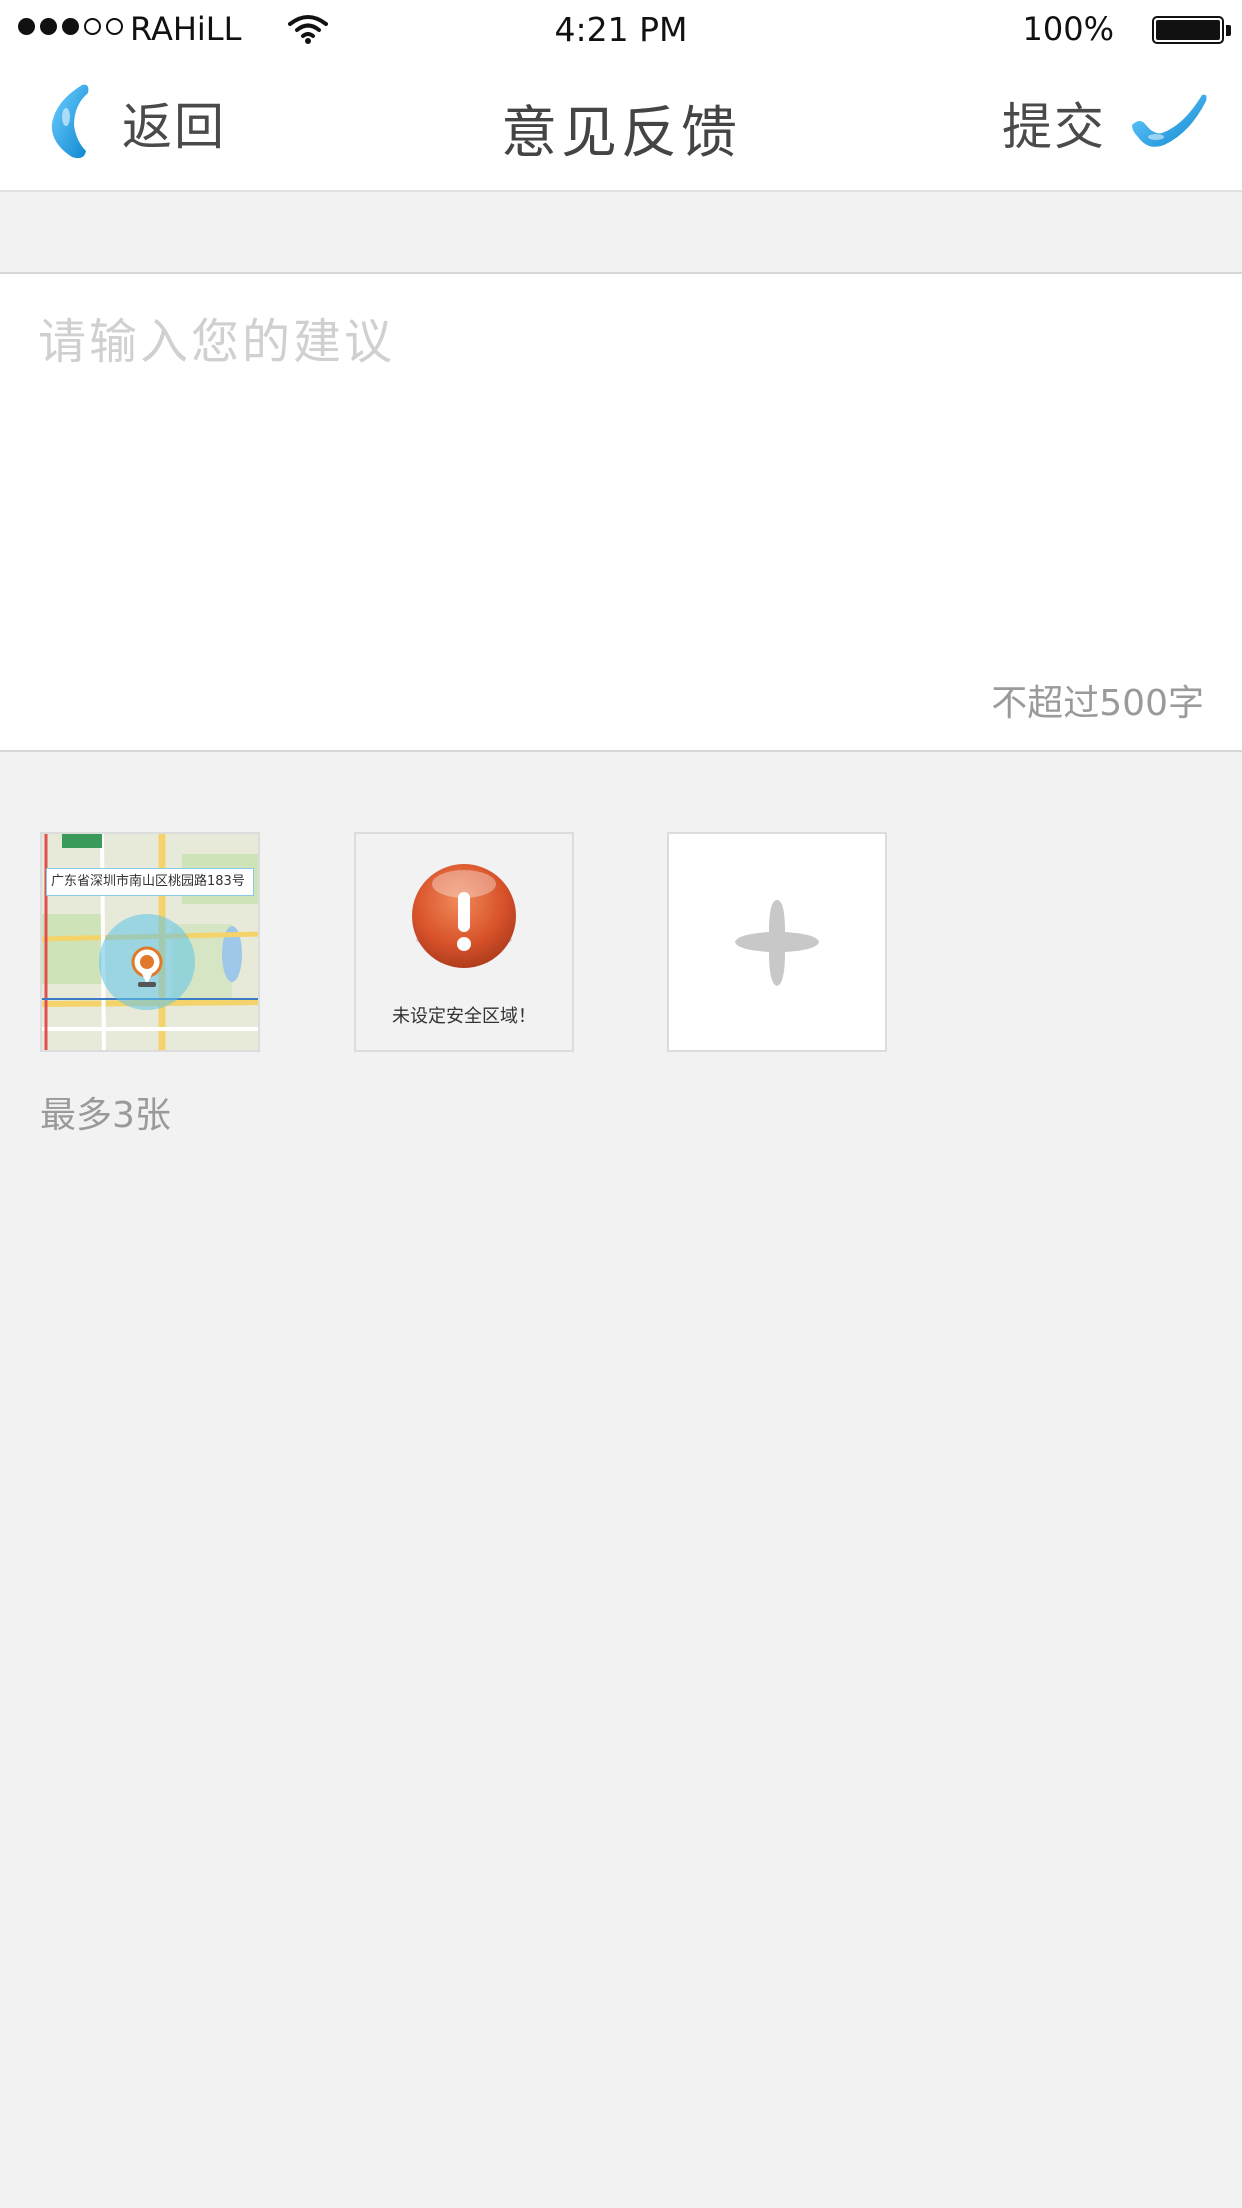 The width and height of the screenshot is (1242, 2208). Describe the element at coordinates (621, 126) in the screenshot. I see `navigation-bar: 返回 意见反馈 提交` at that location.